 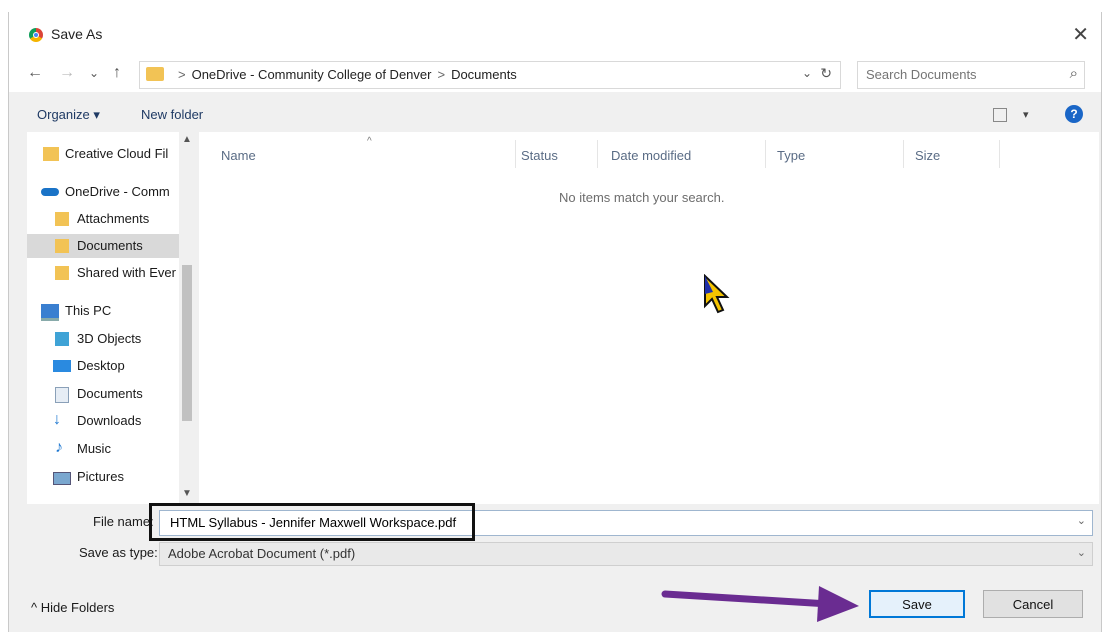 What do you see at coordinates (1074, 73) in the screenshot?
I see `search-icon: ⌕` at bounding box center [1074, 73].